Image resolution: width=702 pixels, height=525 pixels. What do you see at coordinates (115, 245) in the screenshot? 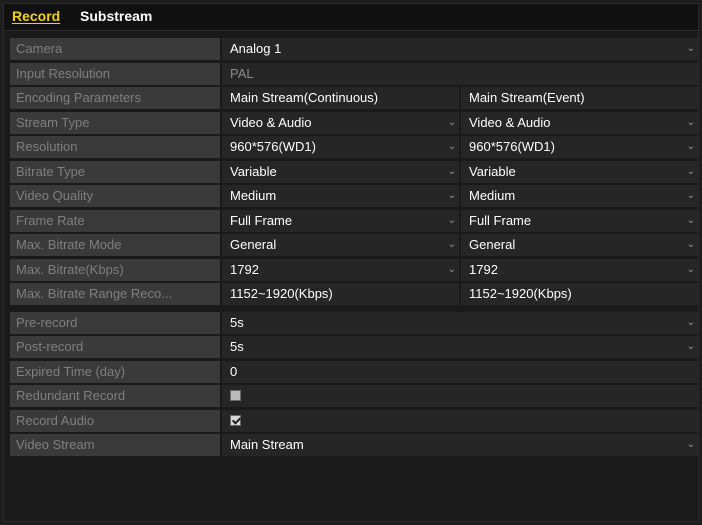
I see `max-bitrate-mode-label: Max. Bitrate Mode` at bounding box center [115, 245].